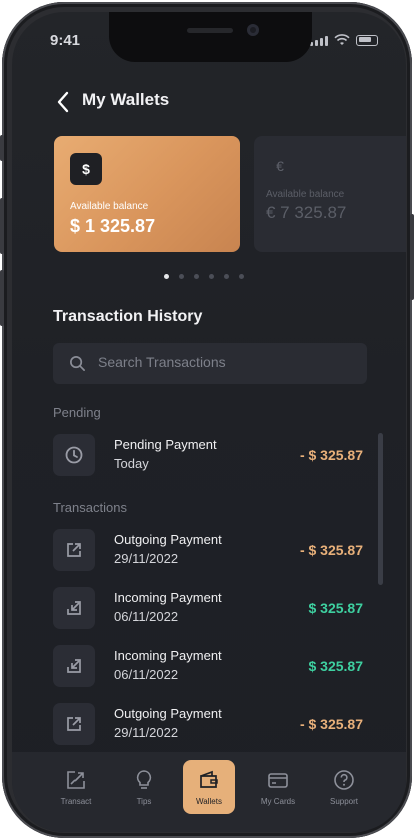  Describe the element at coordinates (412, 257) in the screenshot. I see `power-button` at that location.